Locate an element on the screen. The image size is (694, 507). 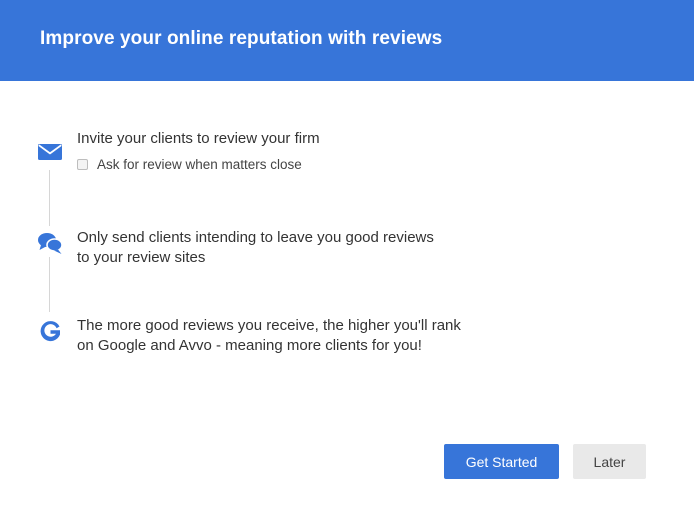
step-invite-text: Invite your clients to review your firm is located at coordinates (198, 138).